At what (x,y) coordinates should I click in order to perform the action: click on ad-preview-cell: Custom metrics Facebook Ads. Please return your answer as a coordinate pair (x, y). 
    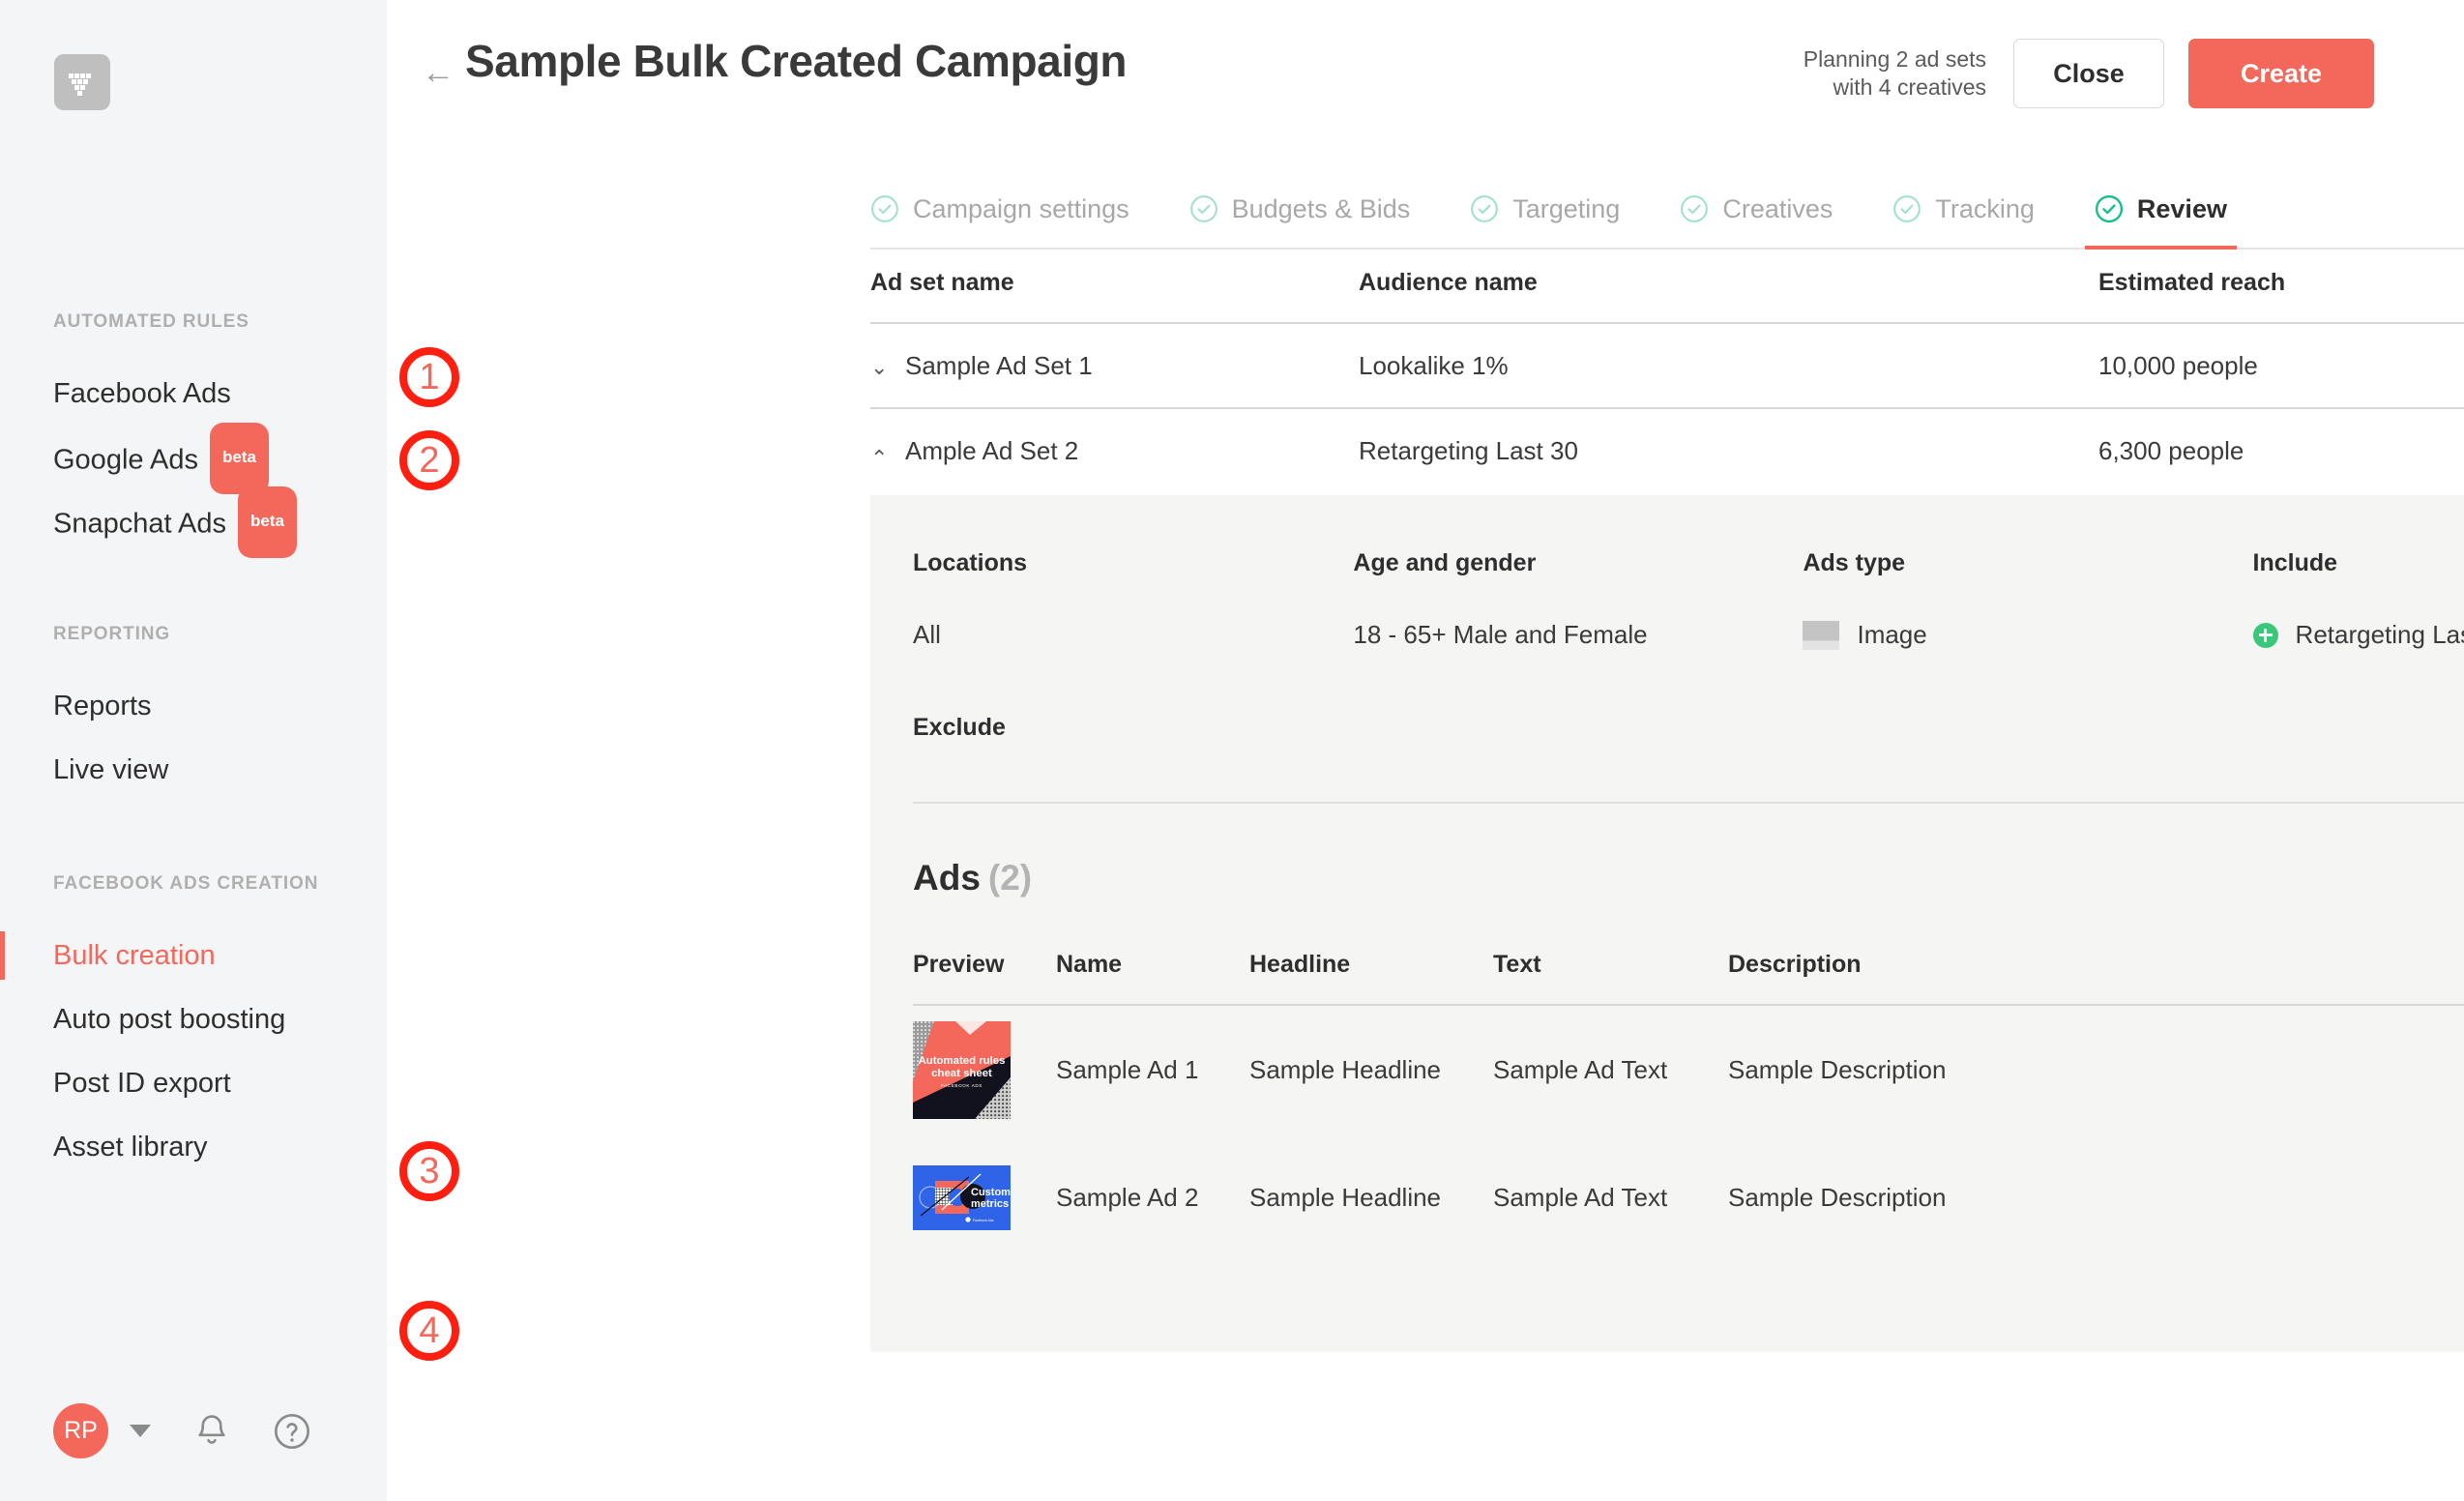
    Looking at the image, I should click on (985, 1197).